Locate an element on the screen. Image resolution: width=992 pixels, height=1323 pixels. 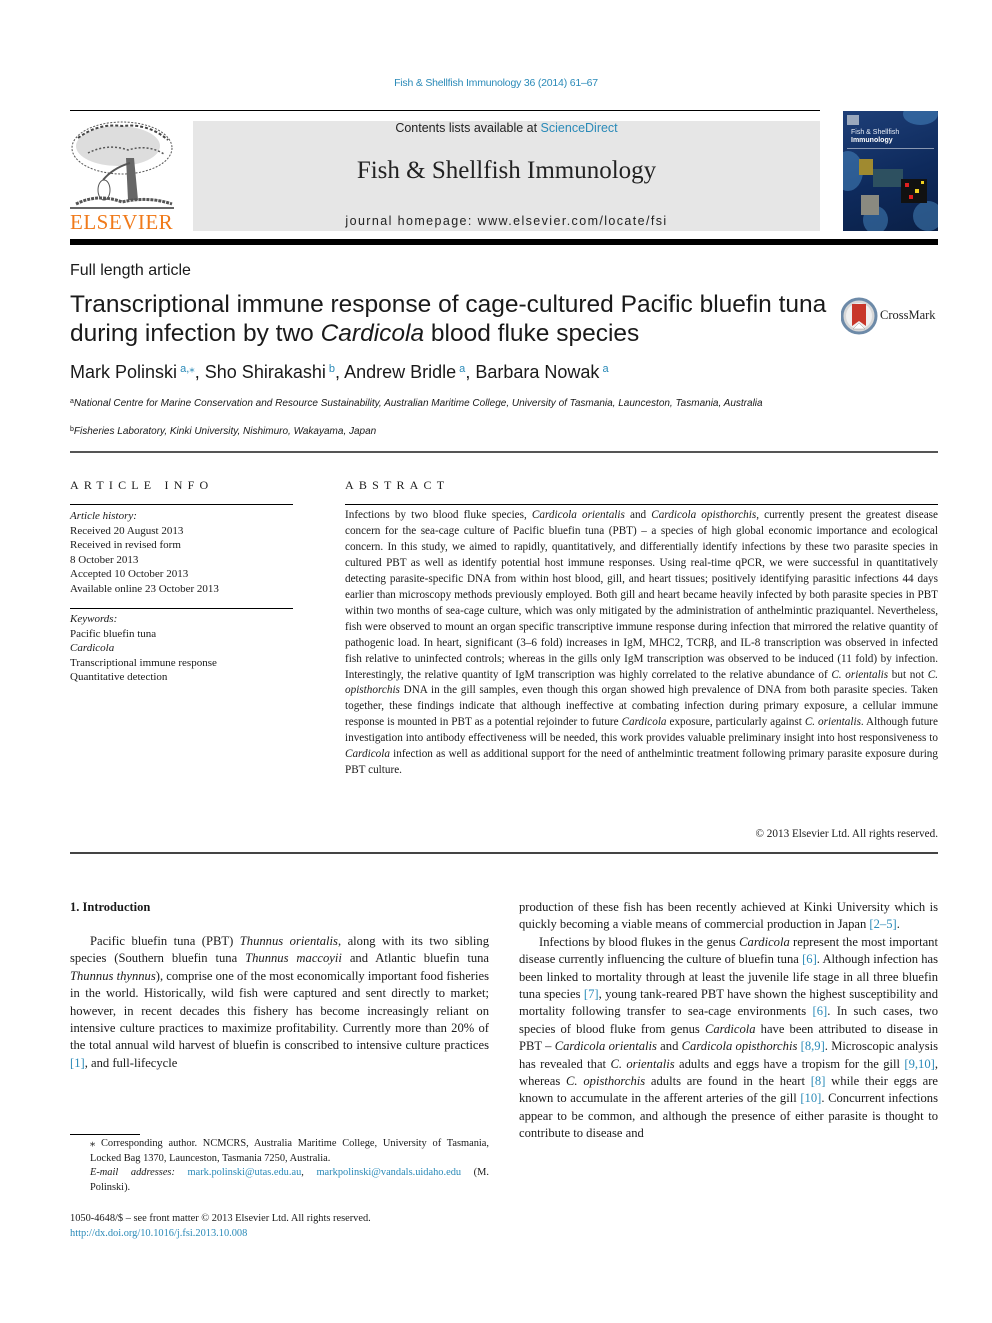
keywords-label: Keywords: is located at coordinates (94, 619).